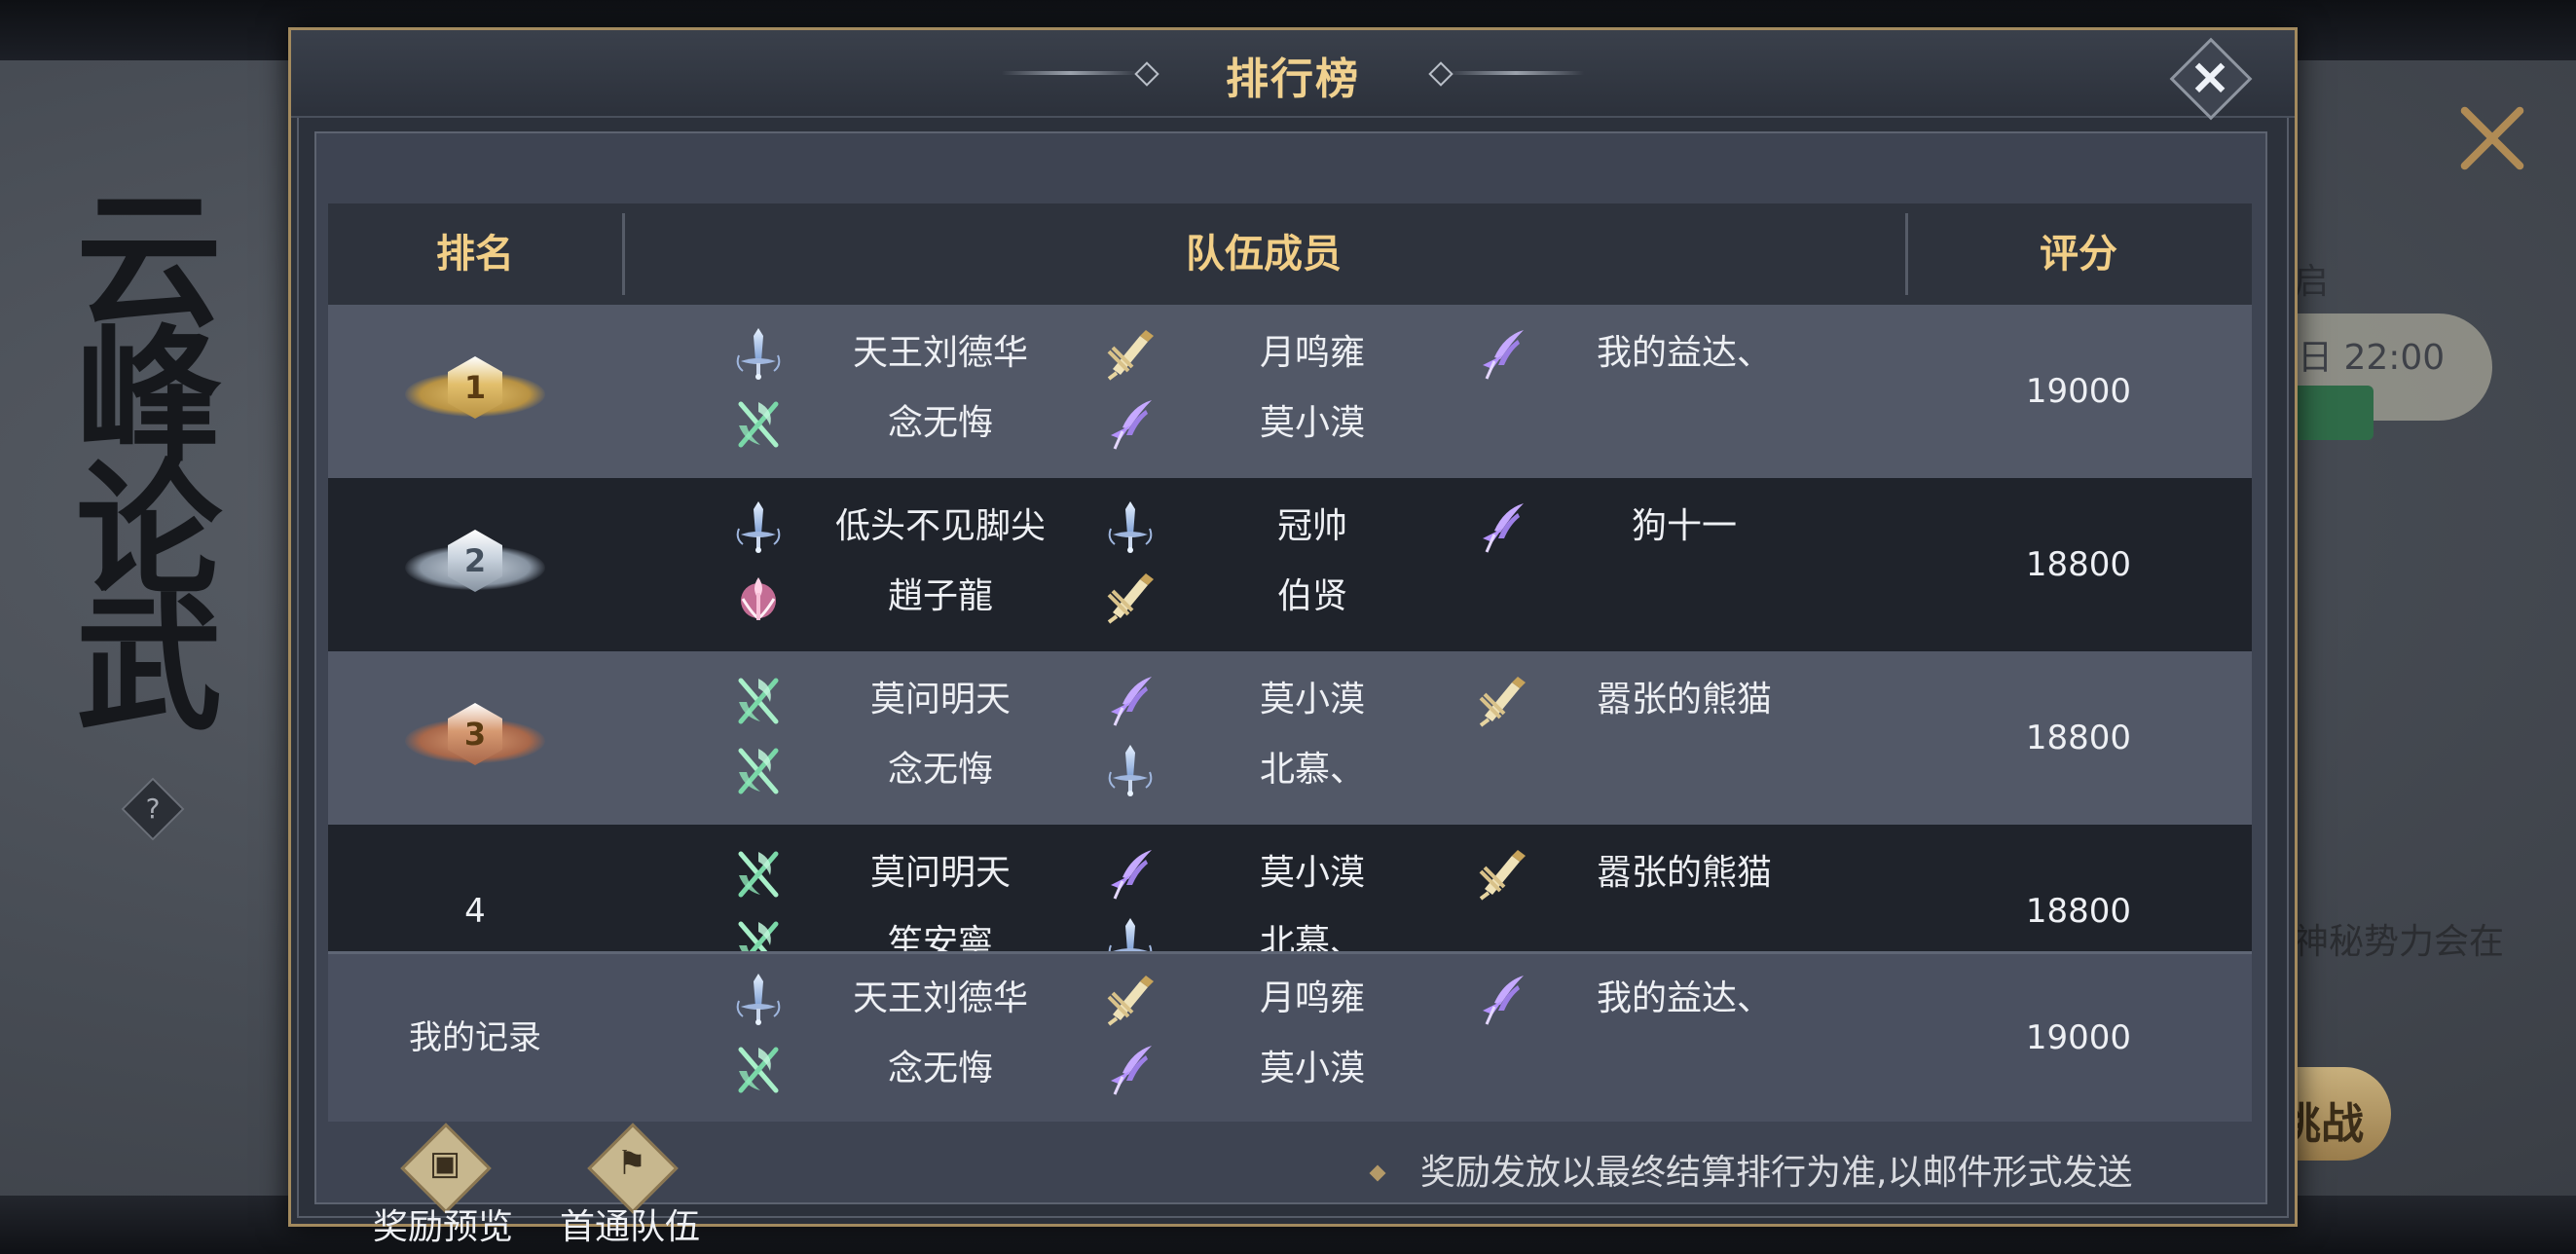  What do you see at coordinates (444, 1163) in the screenshot?
I see `treasure-chest-icon: ▣` at bounding box center [444, 1163].